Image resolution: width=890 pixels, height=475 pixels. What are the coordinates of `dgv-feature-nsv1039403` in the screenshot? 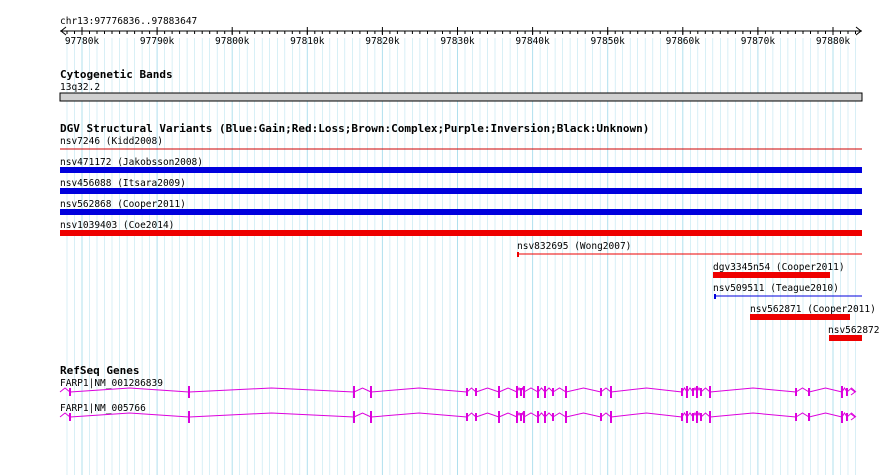 It's located at (461, 233).